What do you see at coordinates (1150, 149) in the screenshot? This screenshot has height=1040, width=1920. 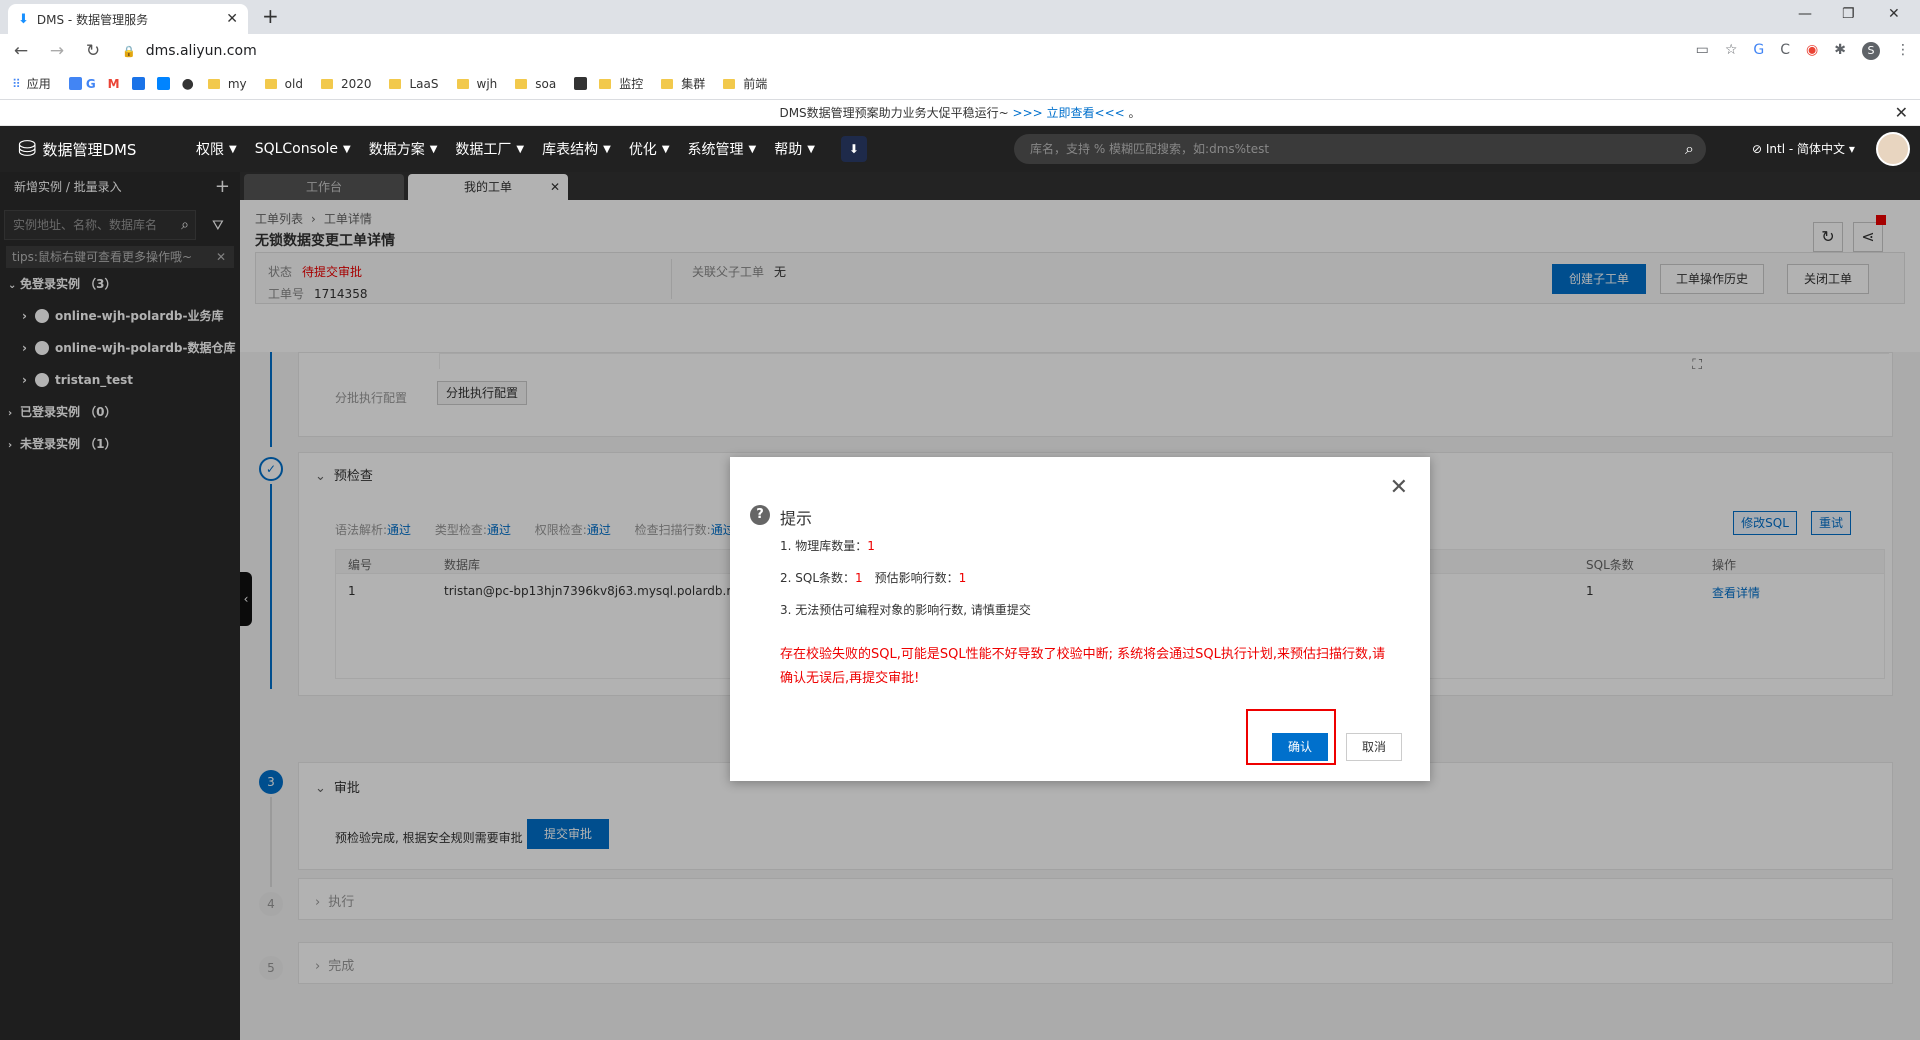 I see `search-placeholder: 库名，支持 % 模糊匹配搜索，如:dms%test` at bounding box center [1150, 149].